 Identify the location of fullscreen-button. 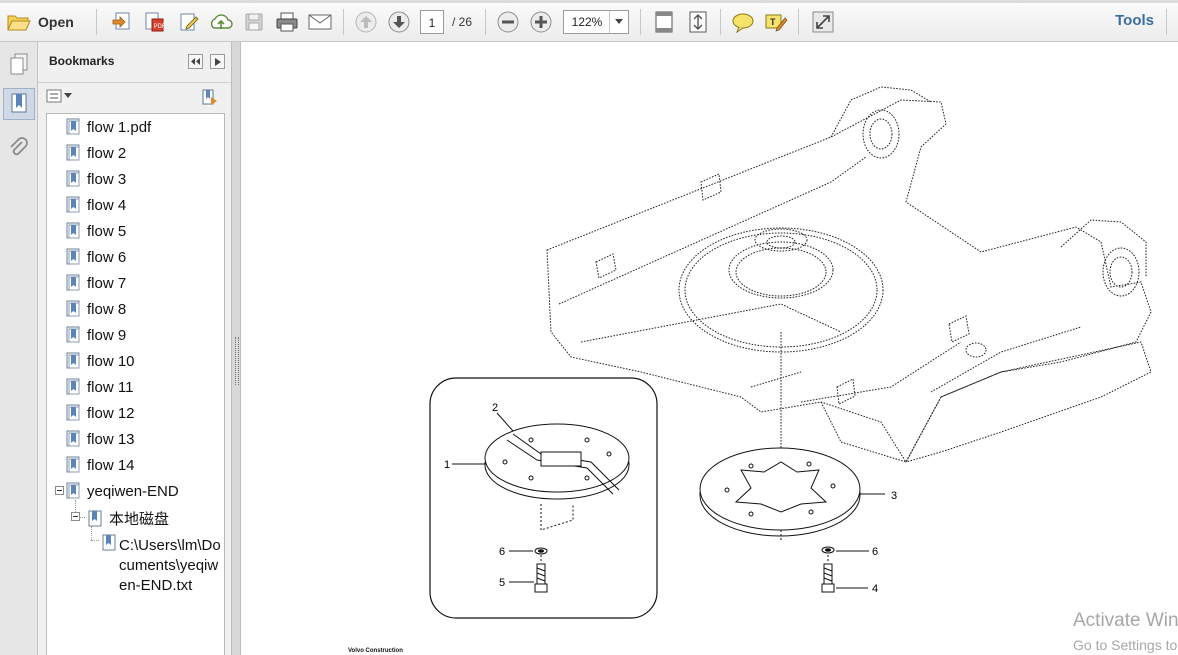
(823, 22).